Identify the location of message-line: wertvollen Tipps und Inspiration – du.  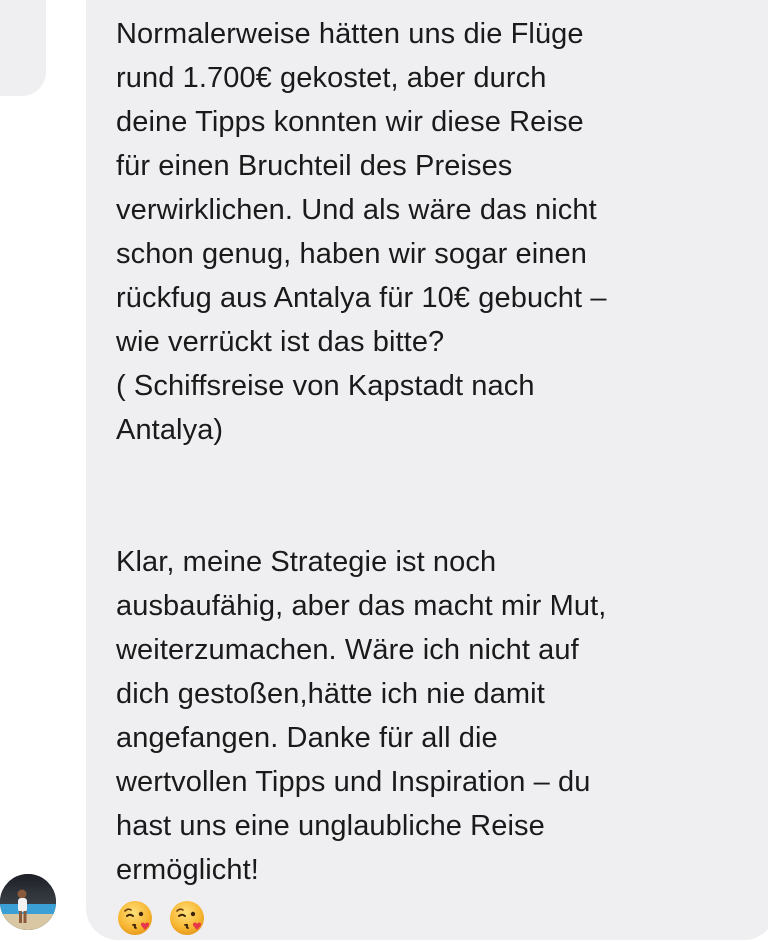
(353, 782).